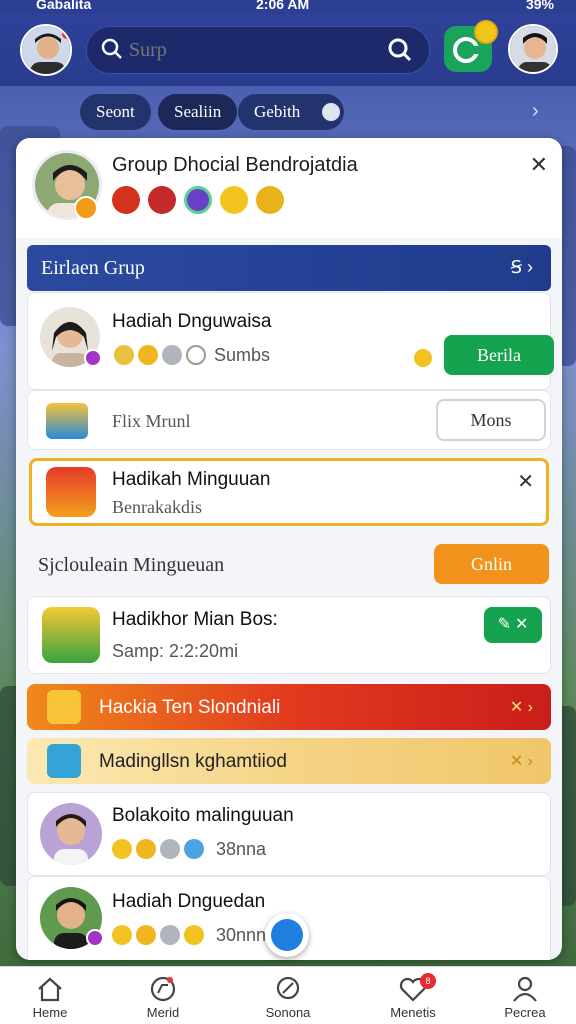 The image size is (576, 1024). I want to click on more-label: Mons, so click(491, 420).